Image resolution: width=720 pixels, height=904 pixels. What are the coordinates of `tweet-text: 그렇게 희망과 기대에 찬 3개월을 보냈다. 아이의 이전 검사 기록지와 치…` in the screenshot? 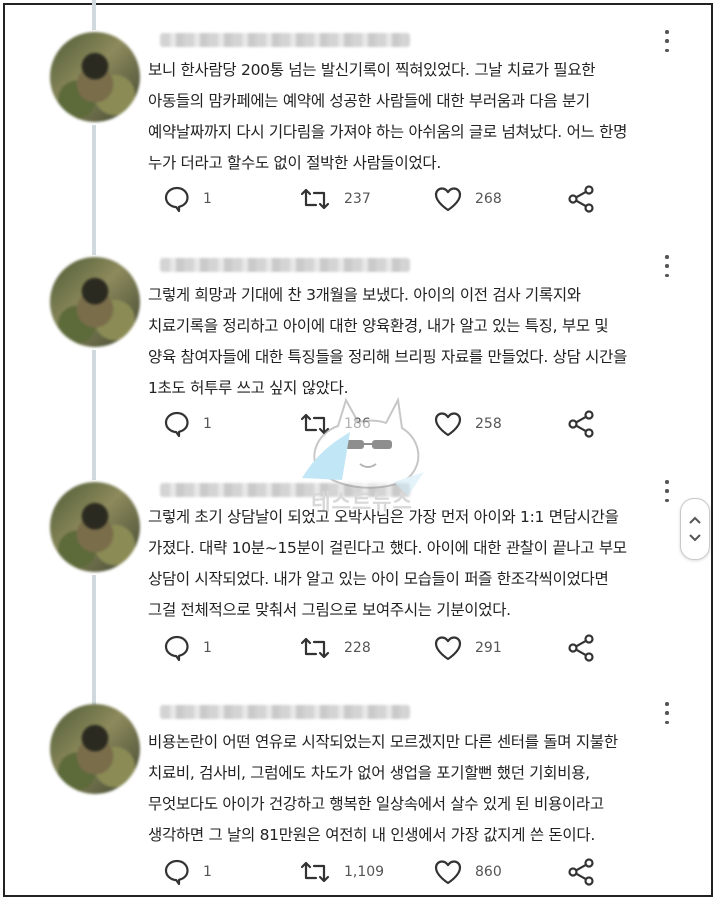 It's located at (388, 341).